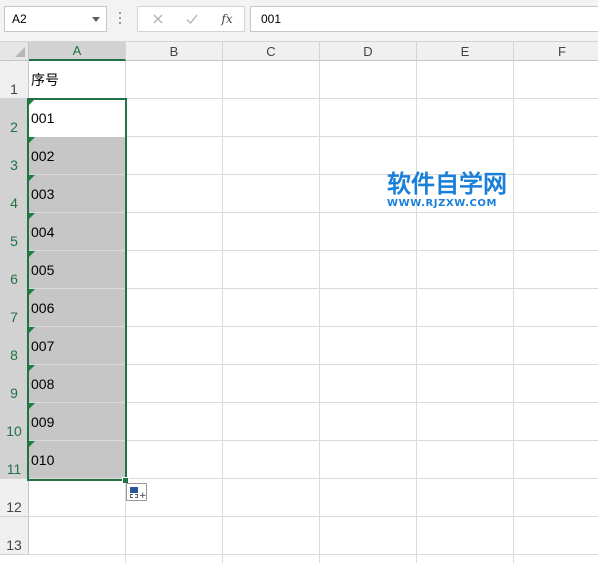 The image size is (598, 563). What do you see at coordinates (77, 194) in the screenshot?
I see `cell-a4: 003` at bounding box center [77, 194].